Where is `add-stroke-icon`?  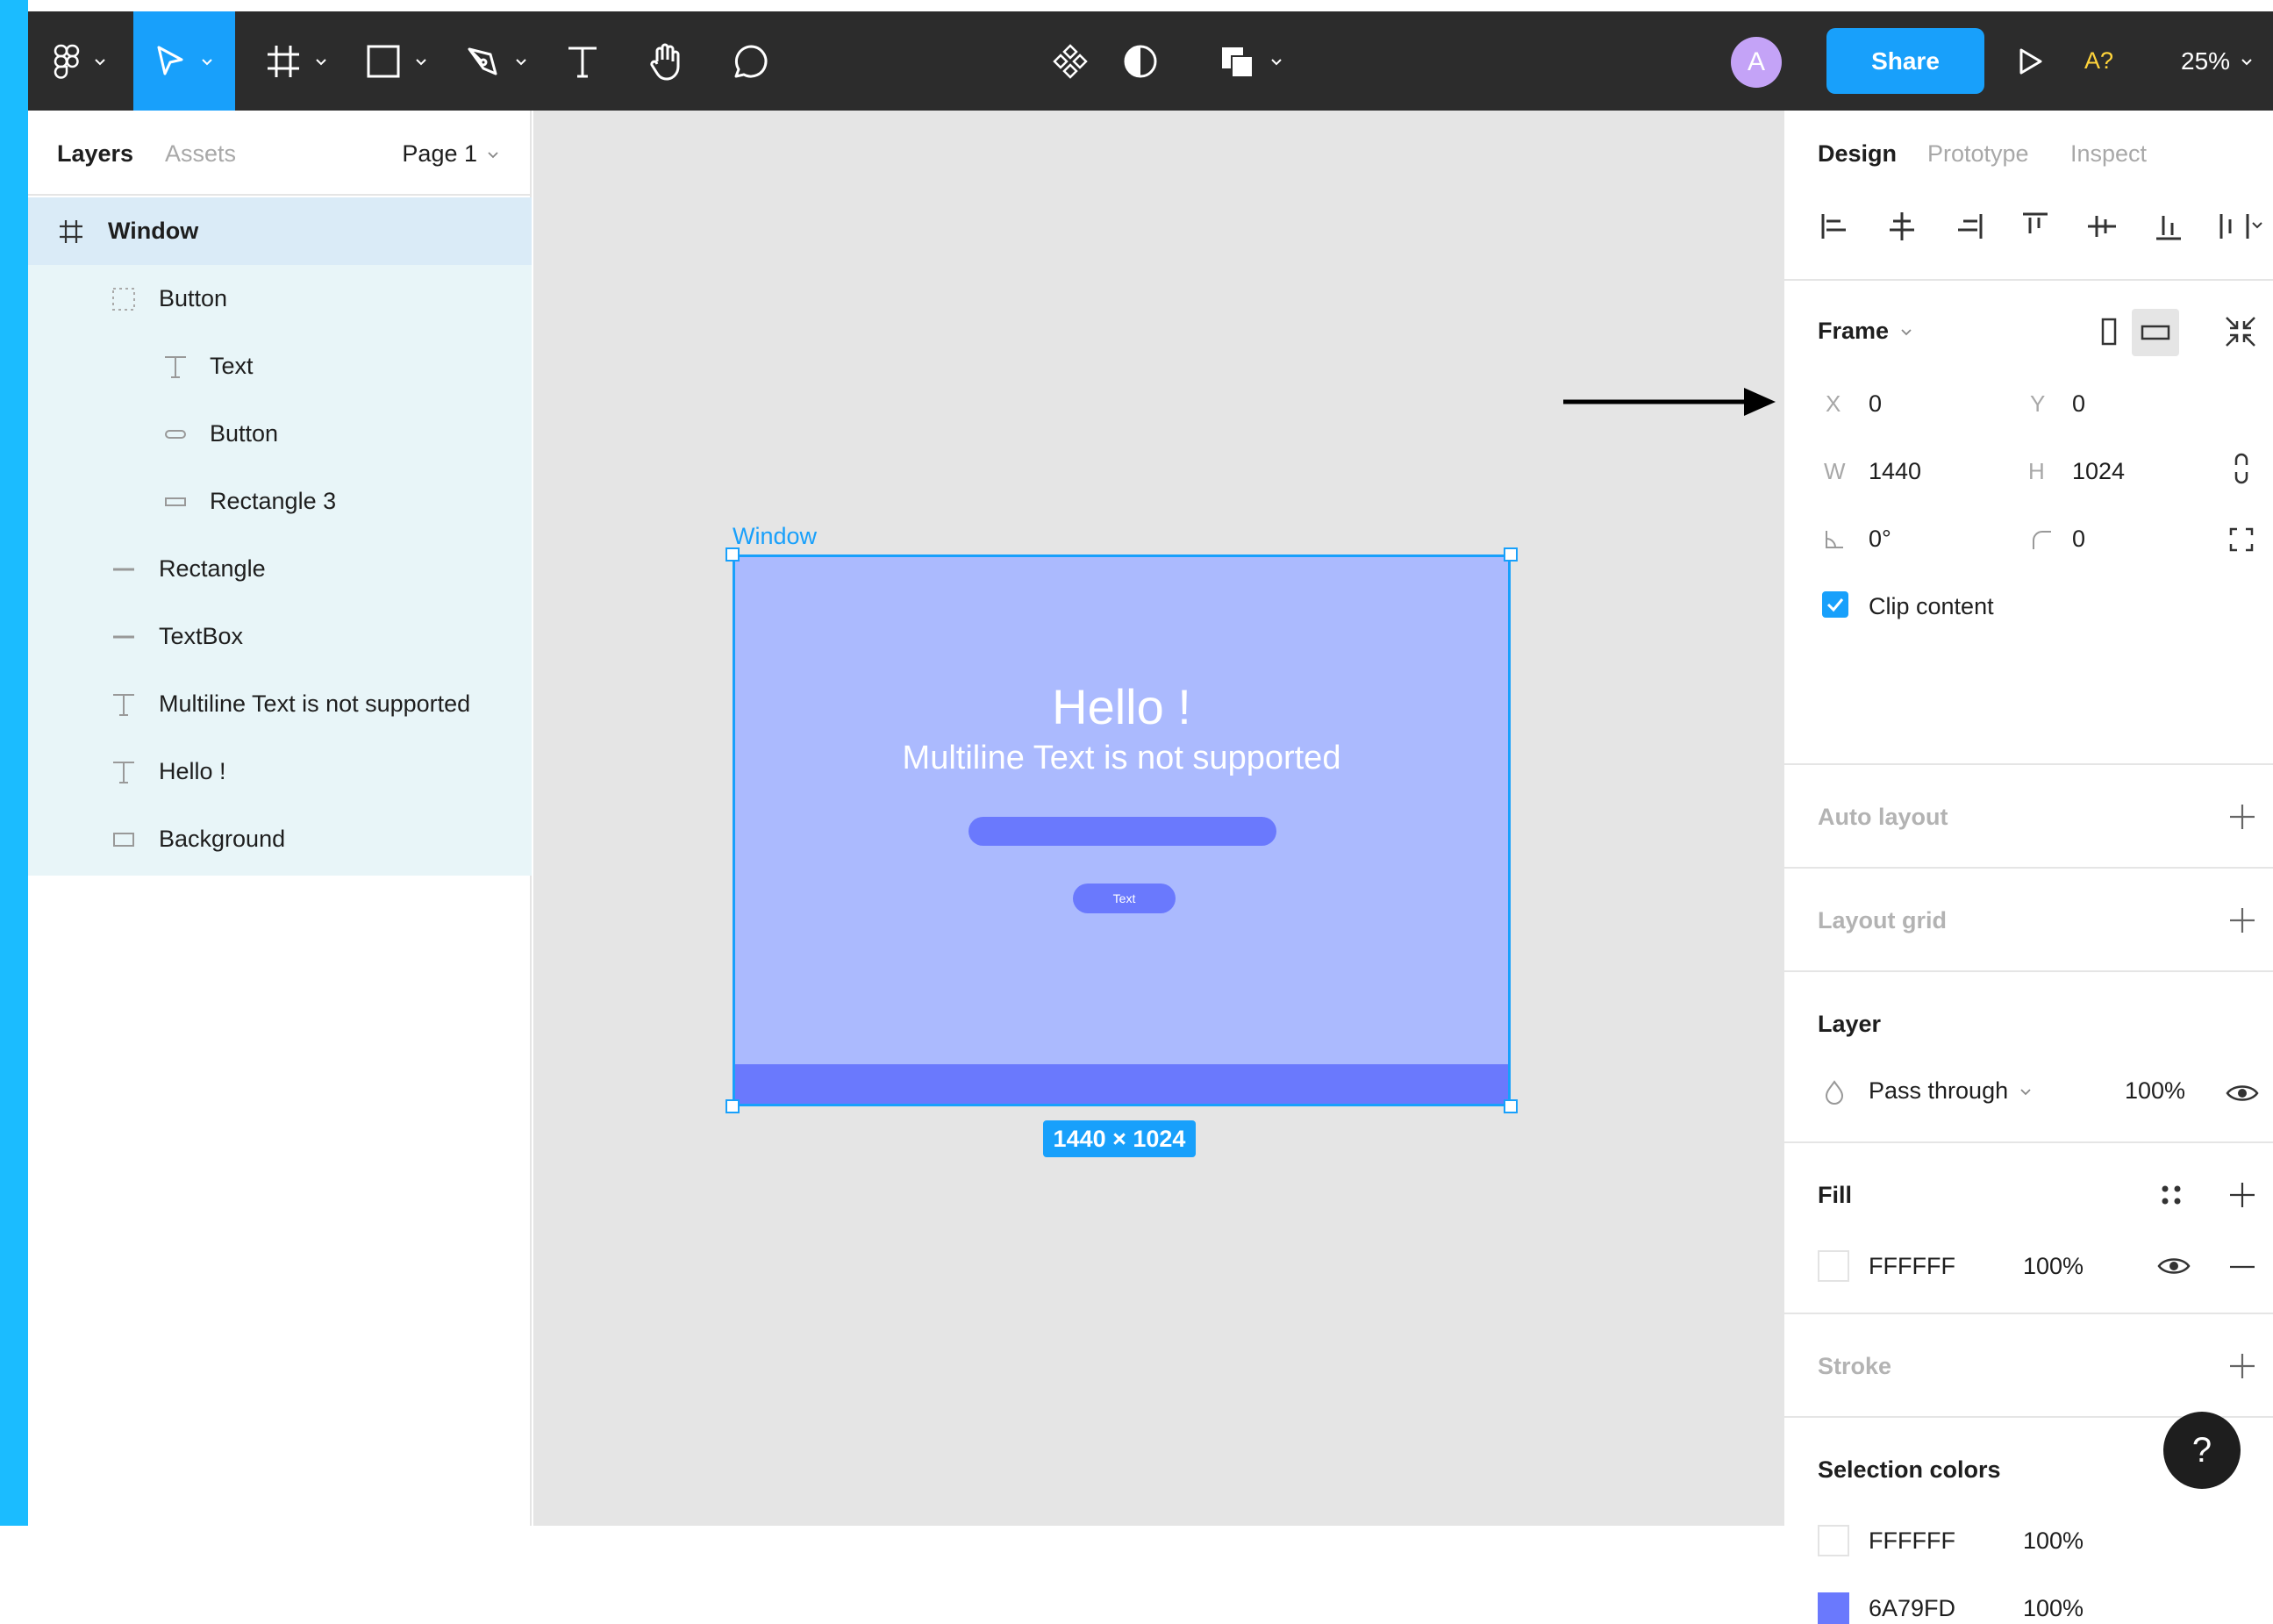 add-stroke-icon is located at coordinates (2242, 1366).